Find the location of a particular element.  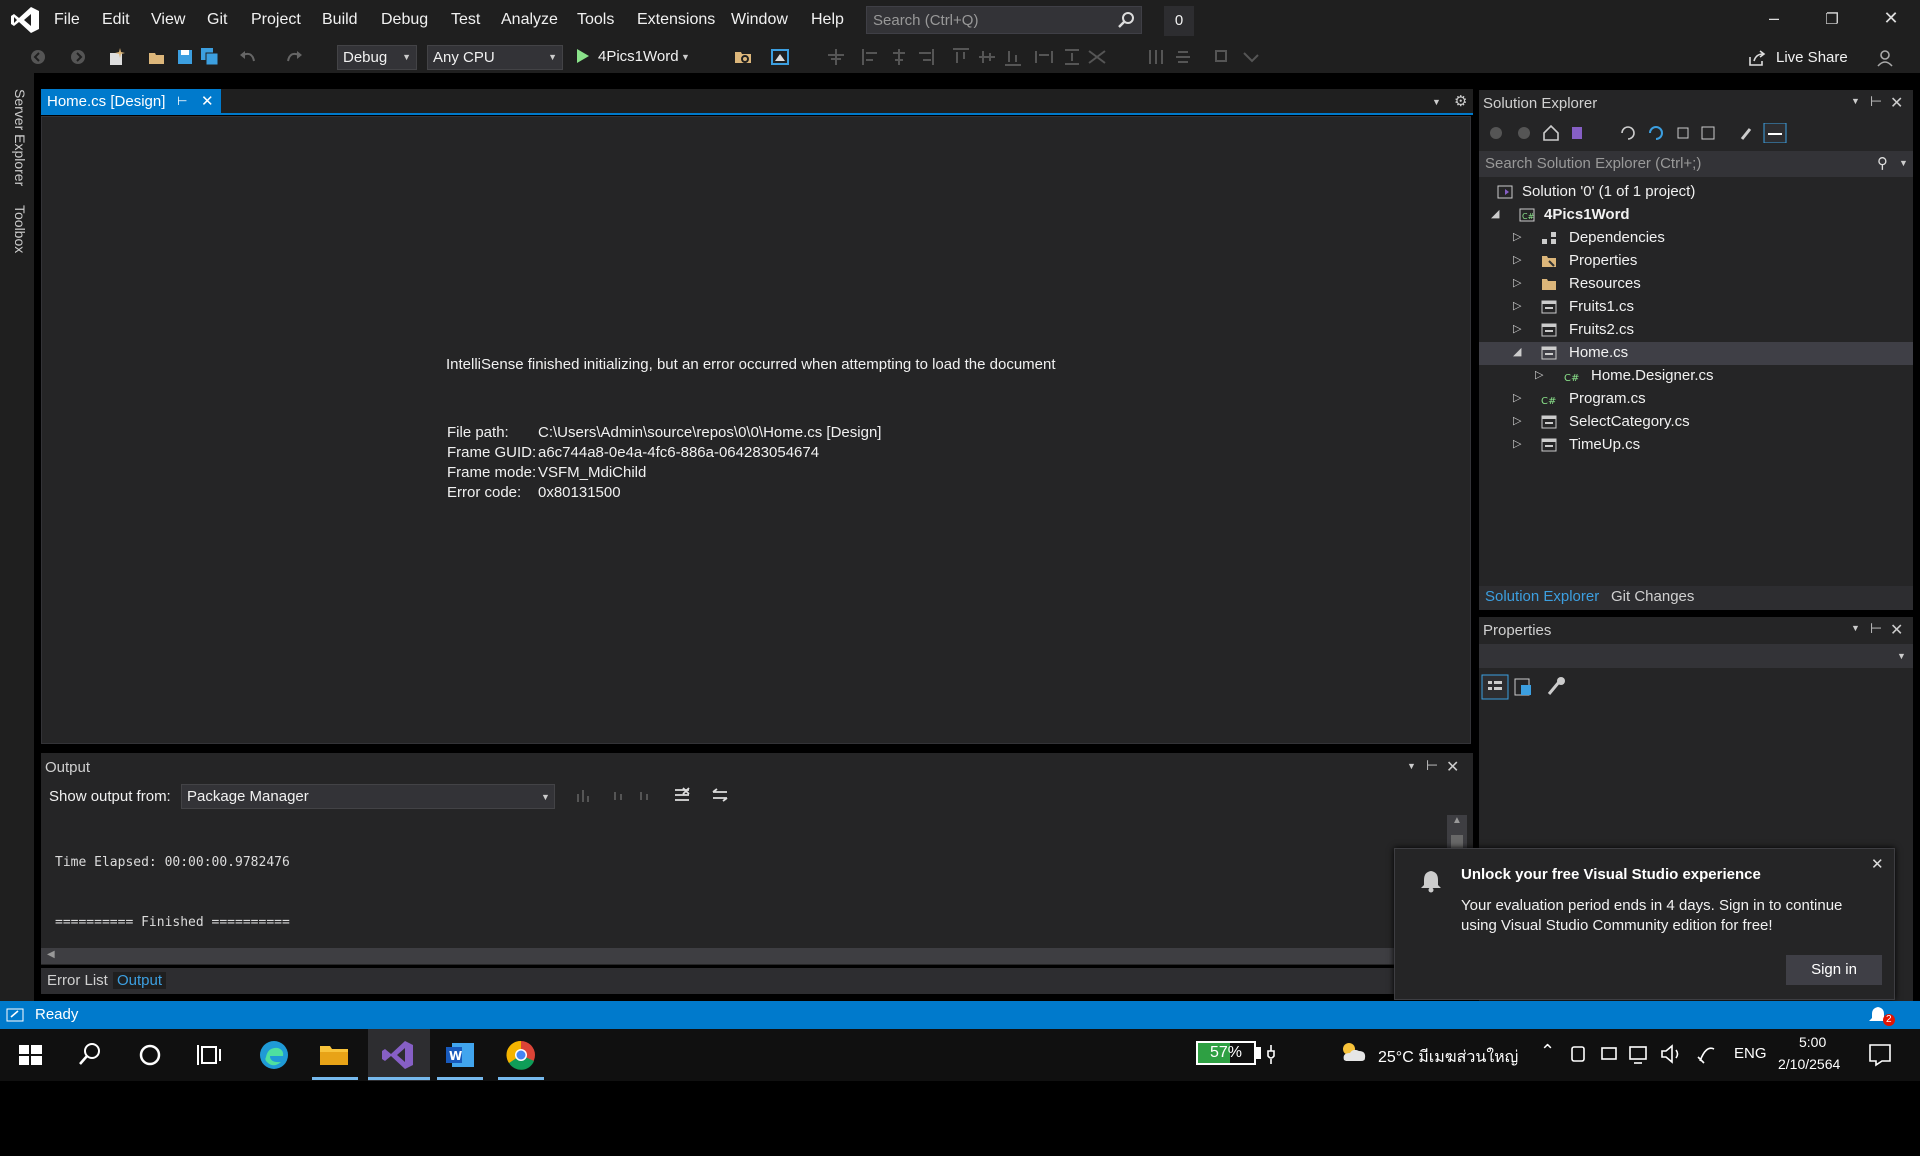

menu-debug: Debug is located at coordinates (404, 20).